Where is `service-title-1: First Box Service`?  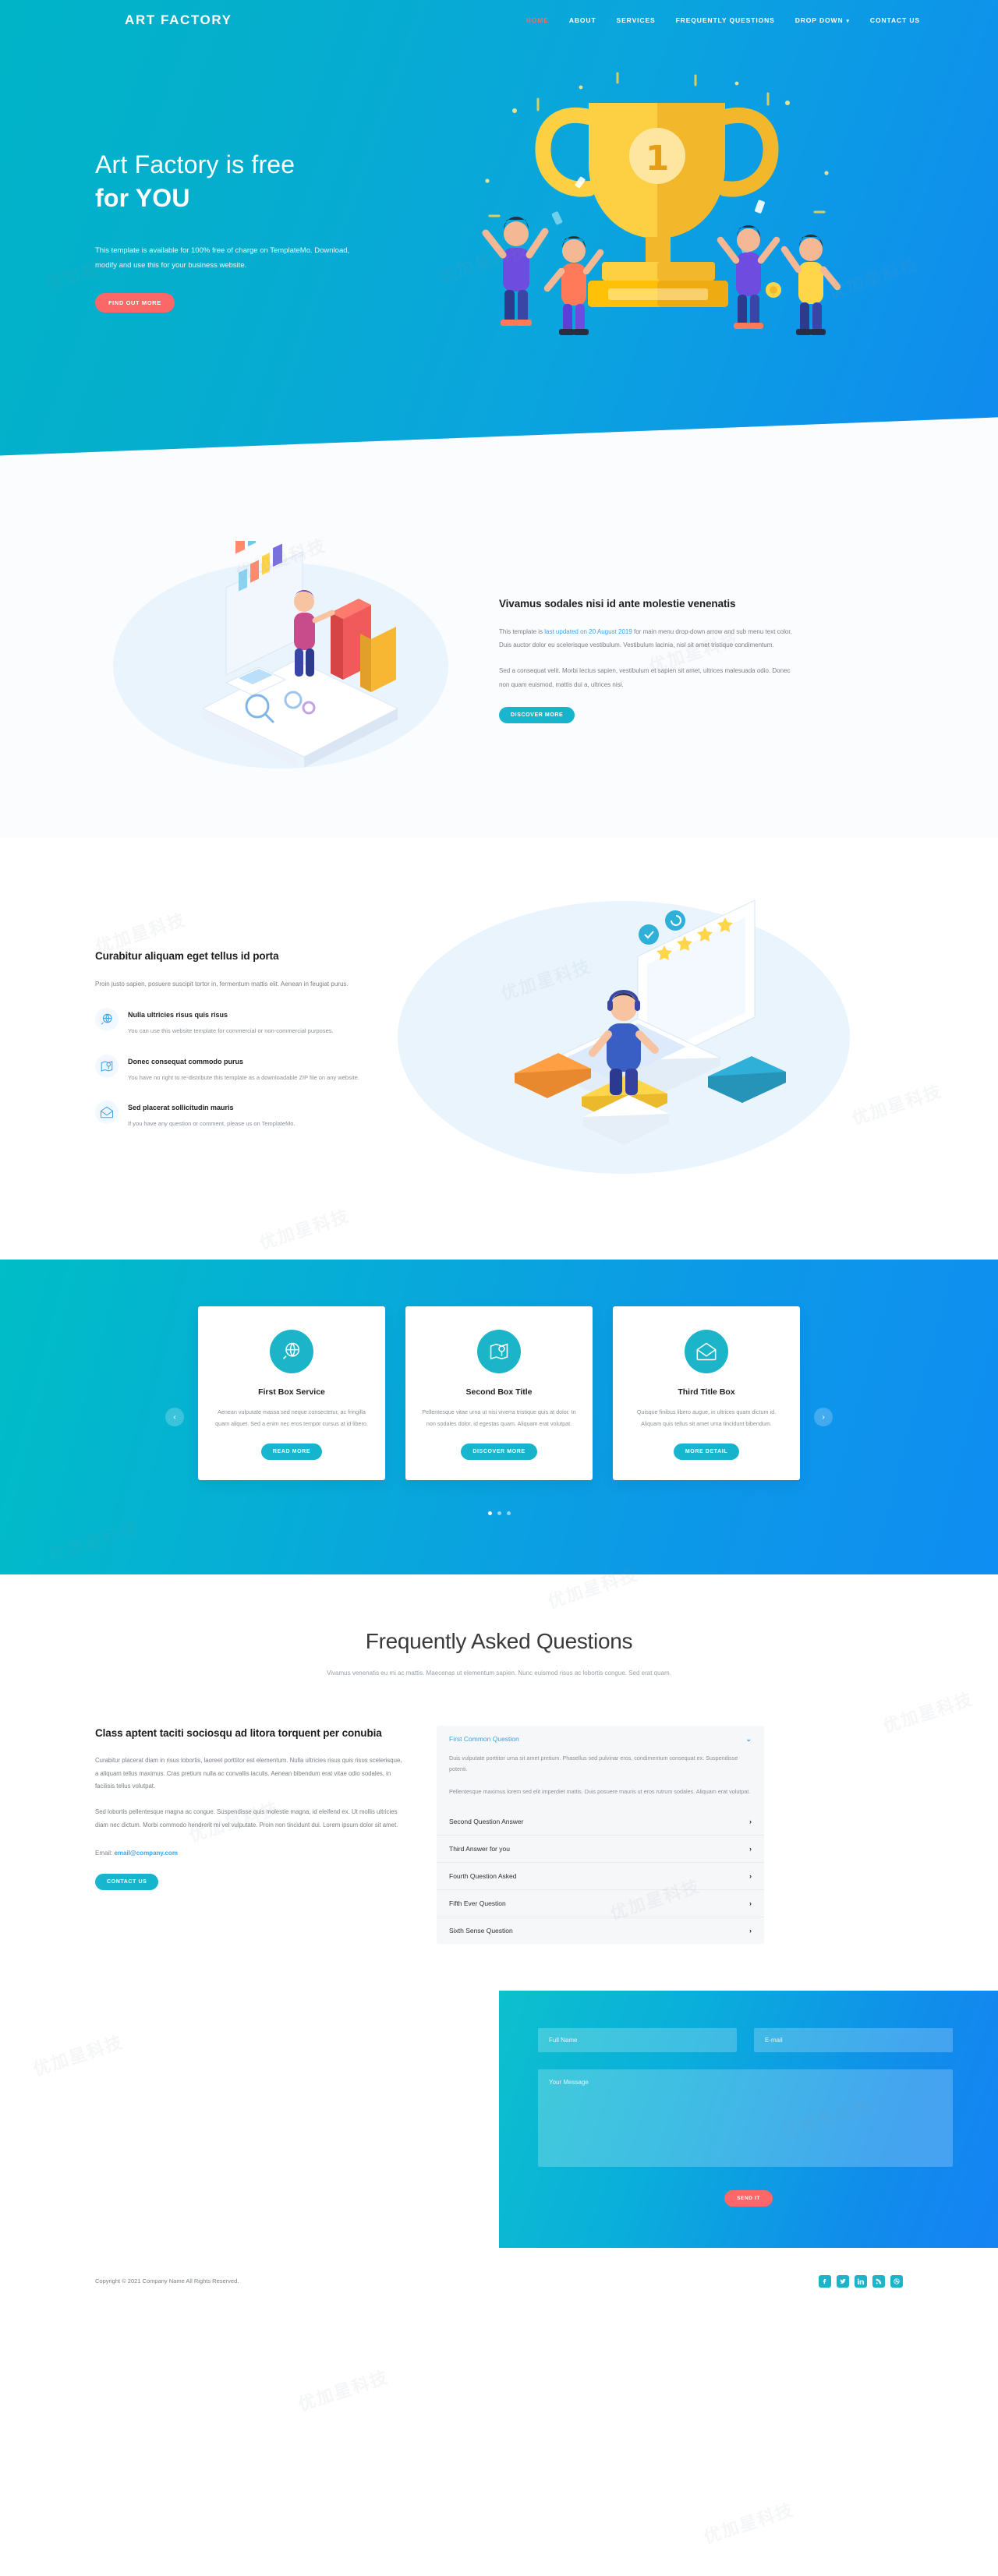 service-title-1: First Box Service is located at coordinates (291, 1392).